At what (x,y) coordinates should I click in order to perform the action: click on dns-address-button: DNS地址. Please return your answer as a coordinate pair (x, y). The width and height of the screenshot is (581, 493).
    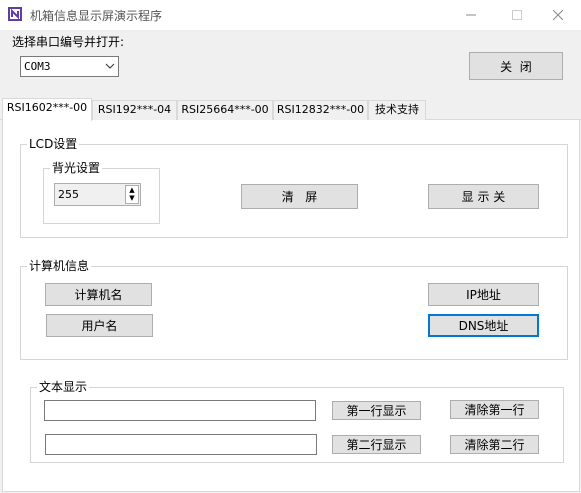
    Looking at the image, I should click on (483, 325).